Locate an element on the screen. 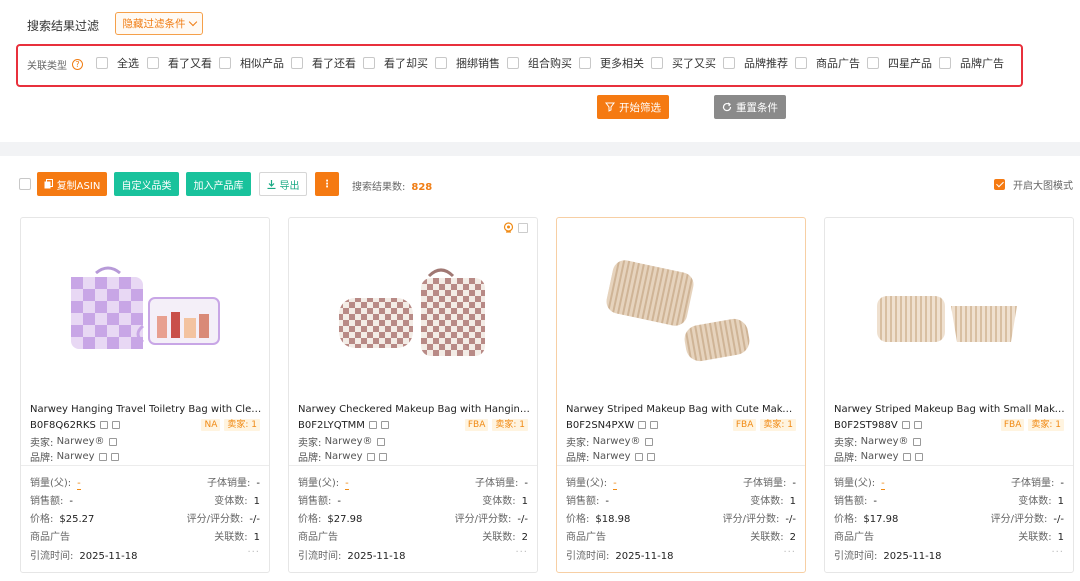  relation-option-more-related: 更多相关 is located at coordinates (615, 63).